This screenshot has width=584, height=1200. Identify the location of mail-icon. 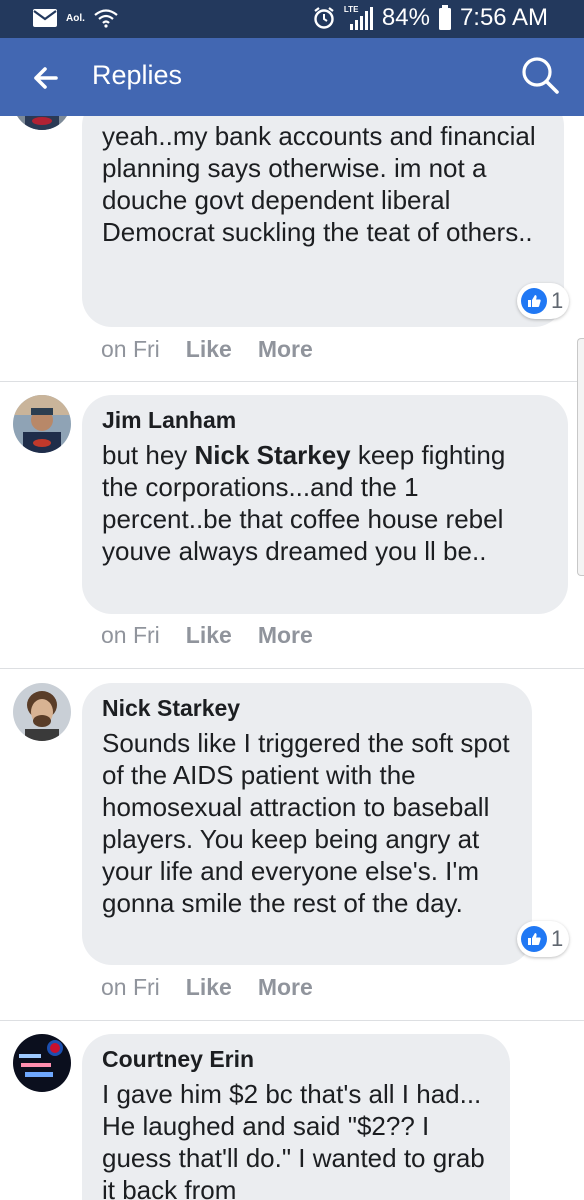
(45, 18).